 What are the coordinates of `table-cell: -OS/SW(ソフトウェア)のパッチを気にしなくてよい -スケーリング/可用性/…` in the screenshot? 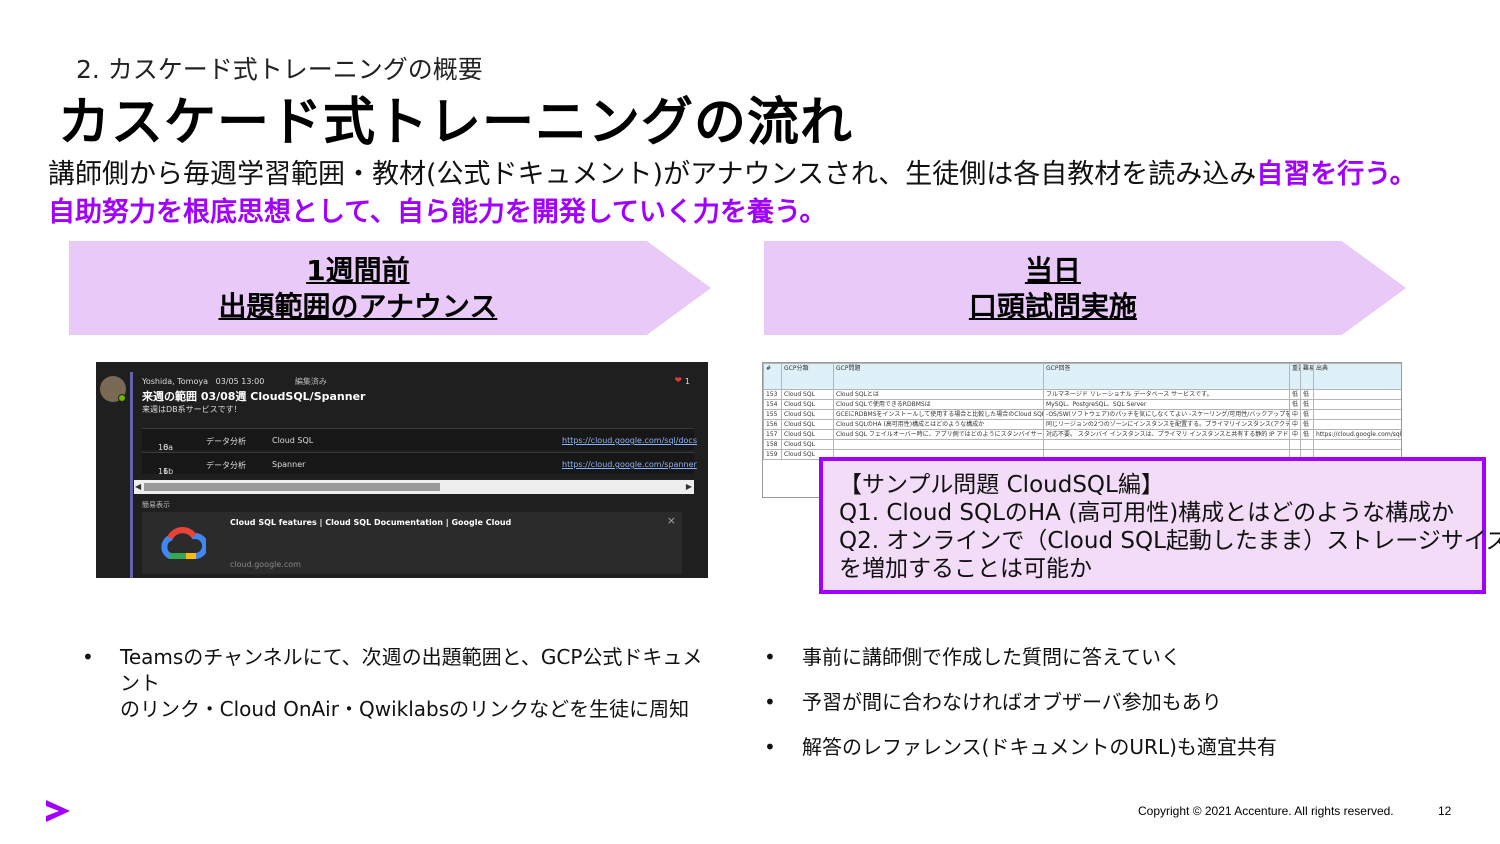 It's located at (1166, 414).